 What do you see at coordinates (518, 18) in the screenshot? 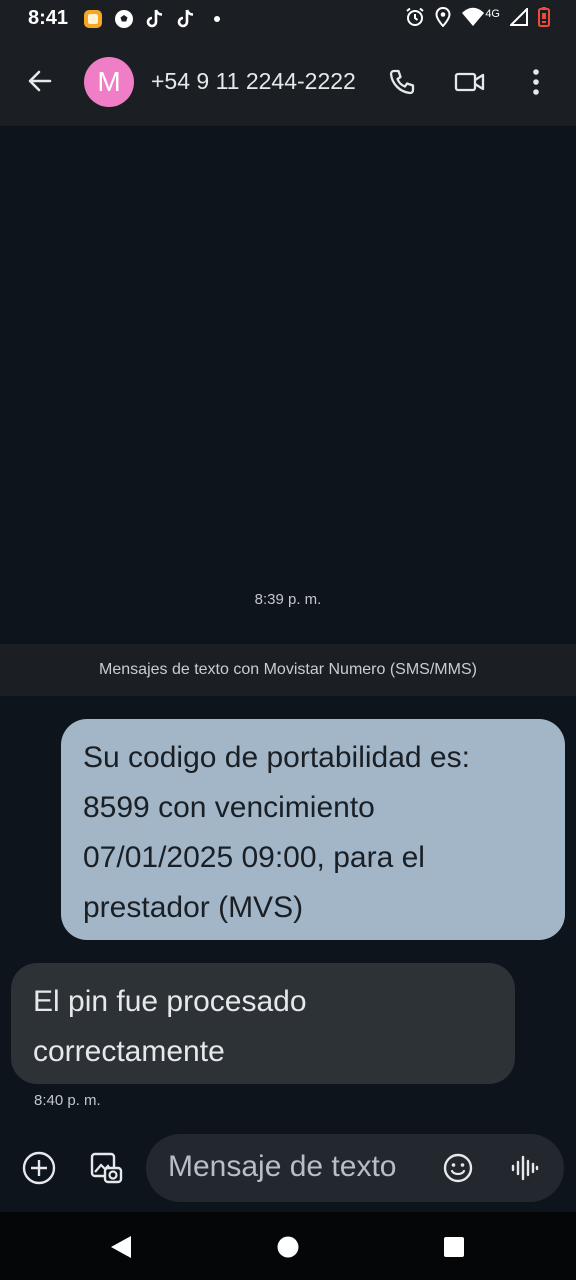
I see `signal-icon` at bounding box center [518, 18].